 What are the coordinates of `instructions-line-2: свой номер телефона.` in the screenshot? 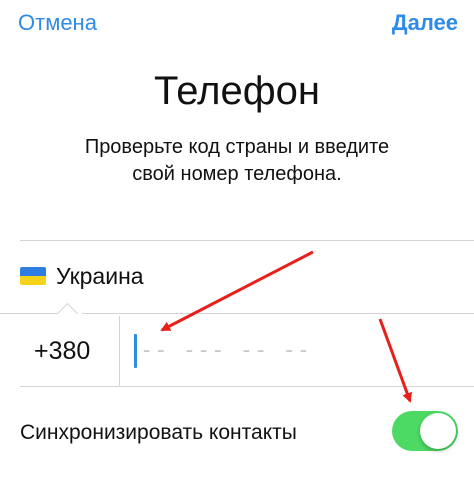 It's located at (237, 174).